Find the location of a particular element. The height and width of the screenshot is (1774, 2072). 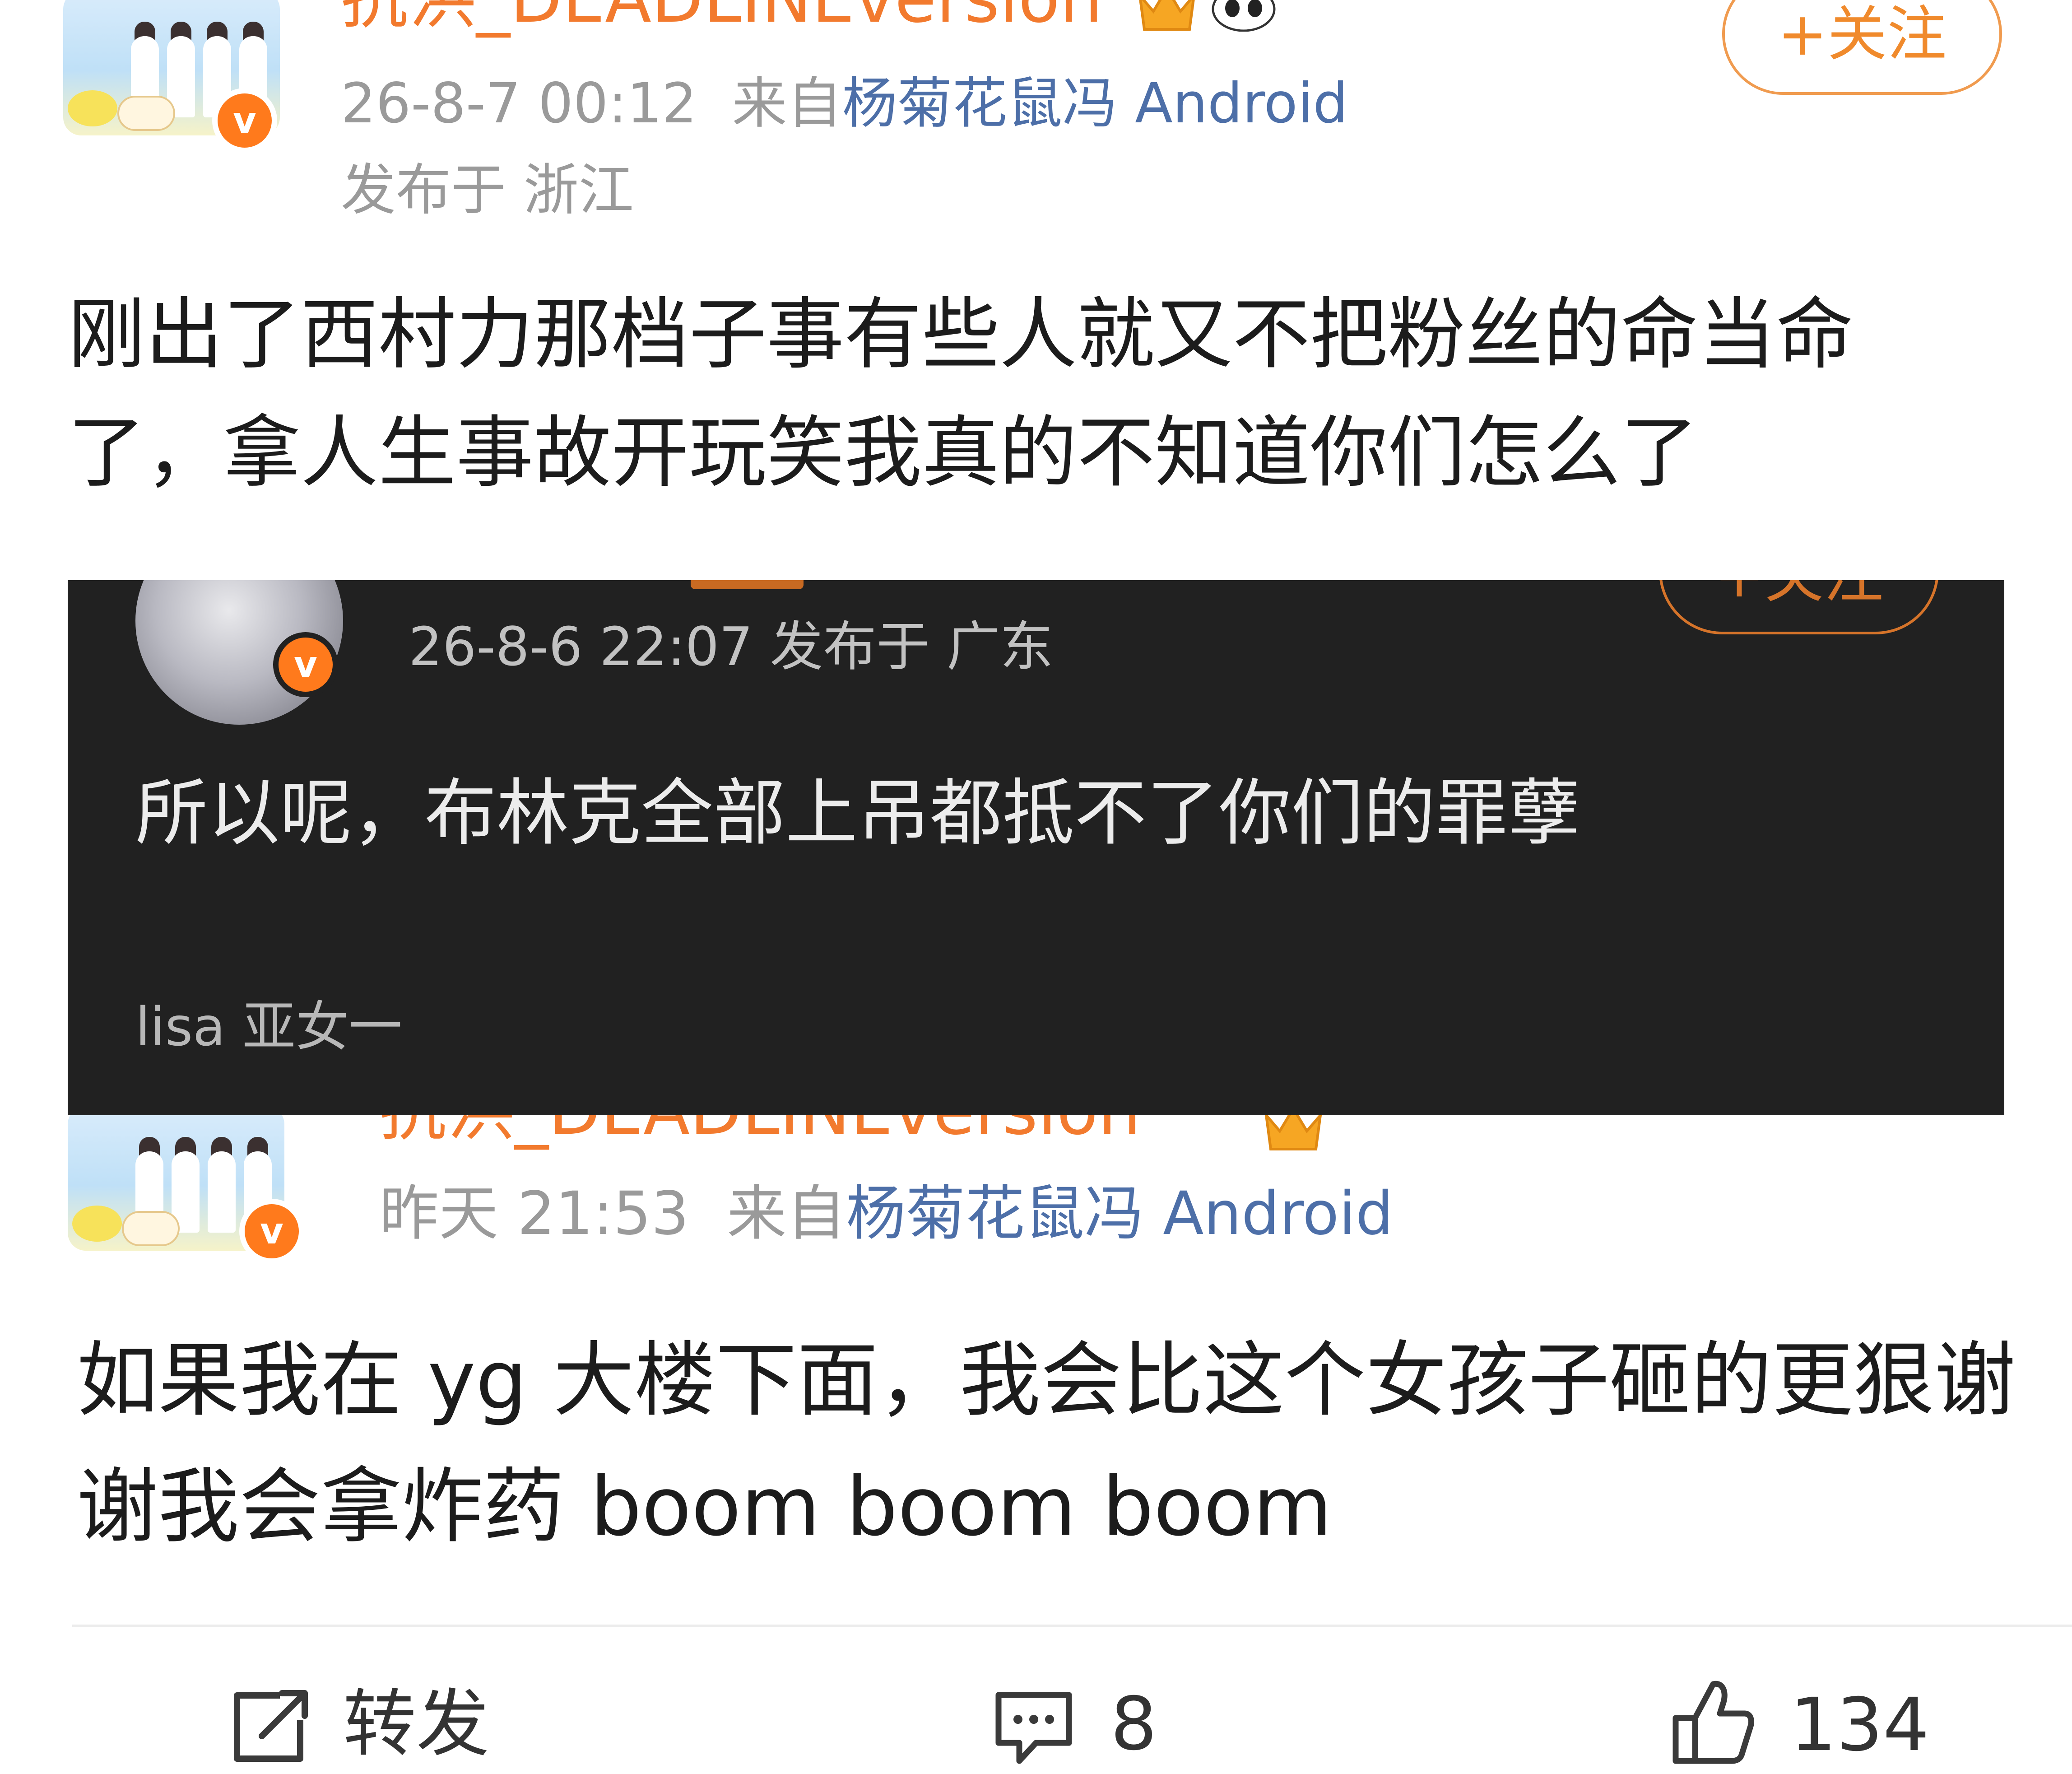

comment-button: 8 is located at coordinates (1147, 1725).